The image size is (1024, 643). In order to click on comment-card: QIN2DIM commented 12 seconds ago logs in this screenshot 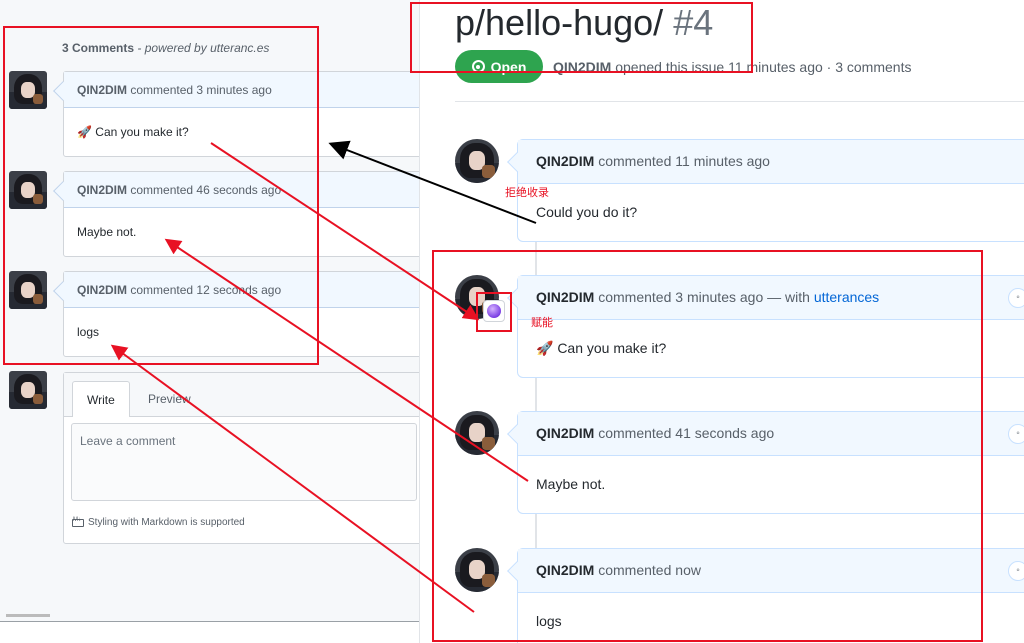, I will do `click(236, 314)`.